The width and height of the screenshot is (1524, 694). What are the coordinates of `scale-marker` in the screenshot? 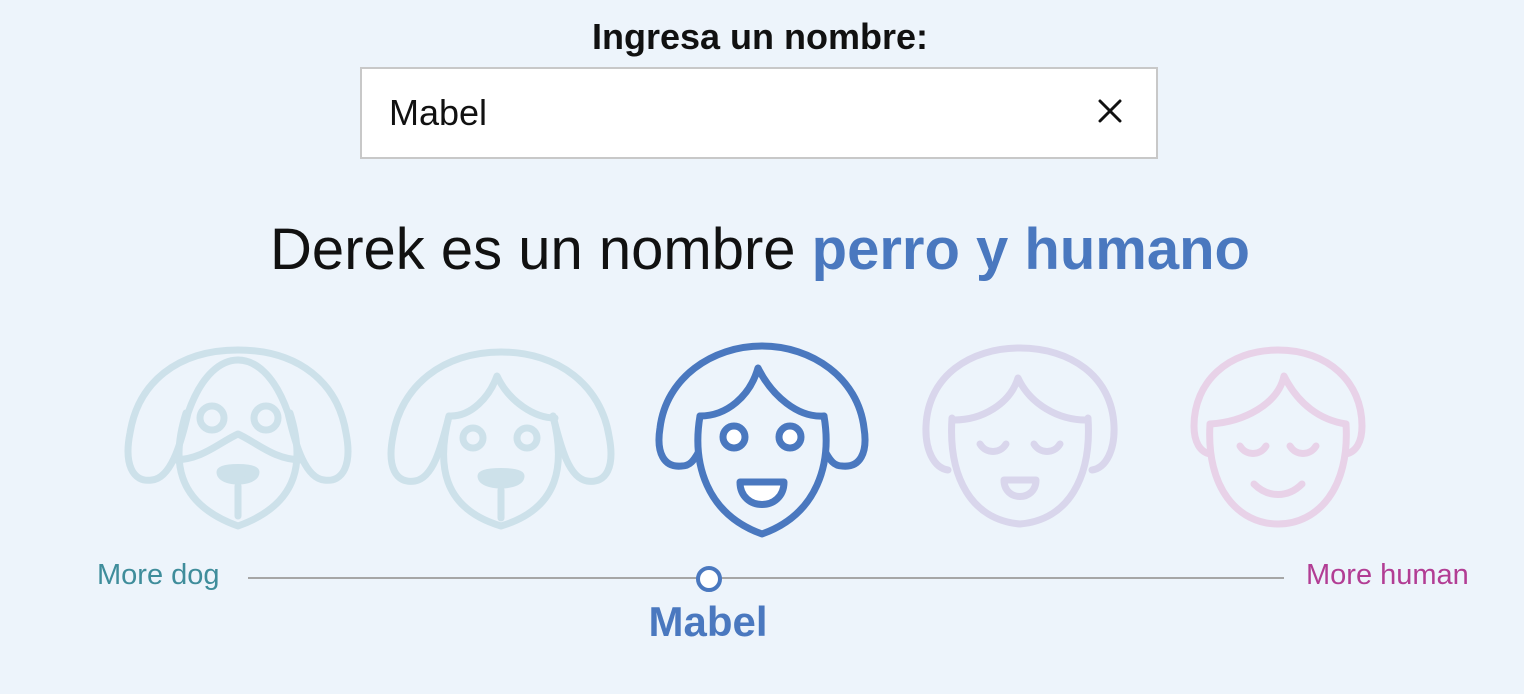 It's located at (709, 579).